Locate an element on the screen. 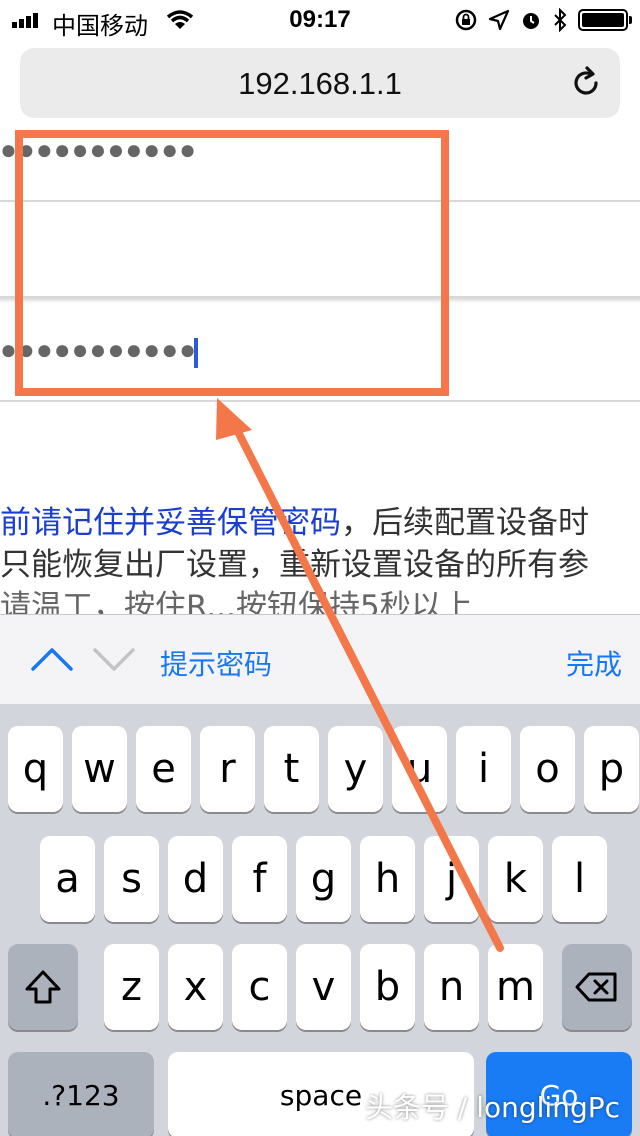  key-m: m is located at coordinates (515, 987).